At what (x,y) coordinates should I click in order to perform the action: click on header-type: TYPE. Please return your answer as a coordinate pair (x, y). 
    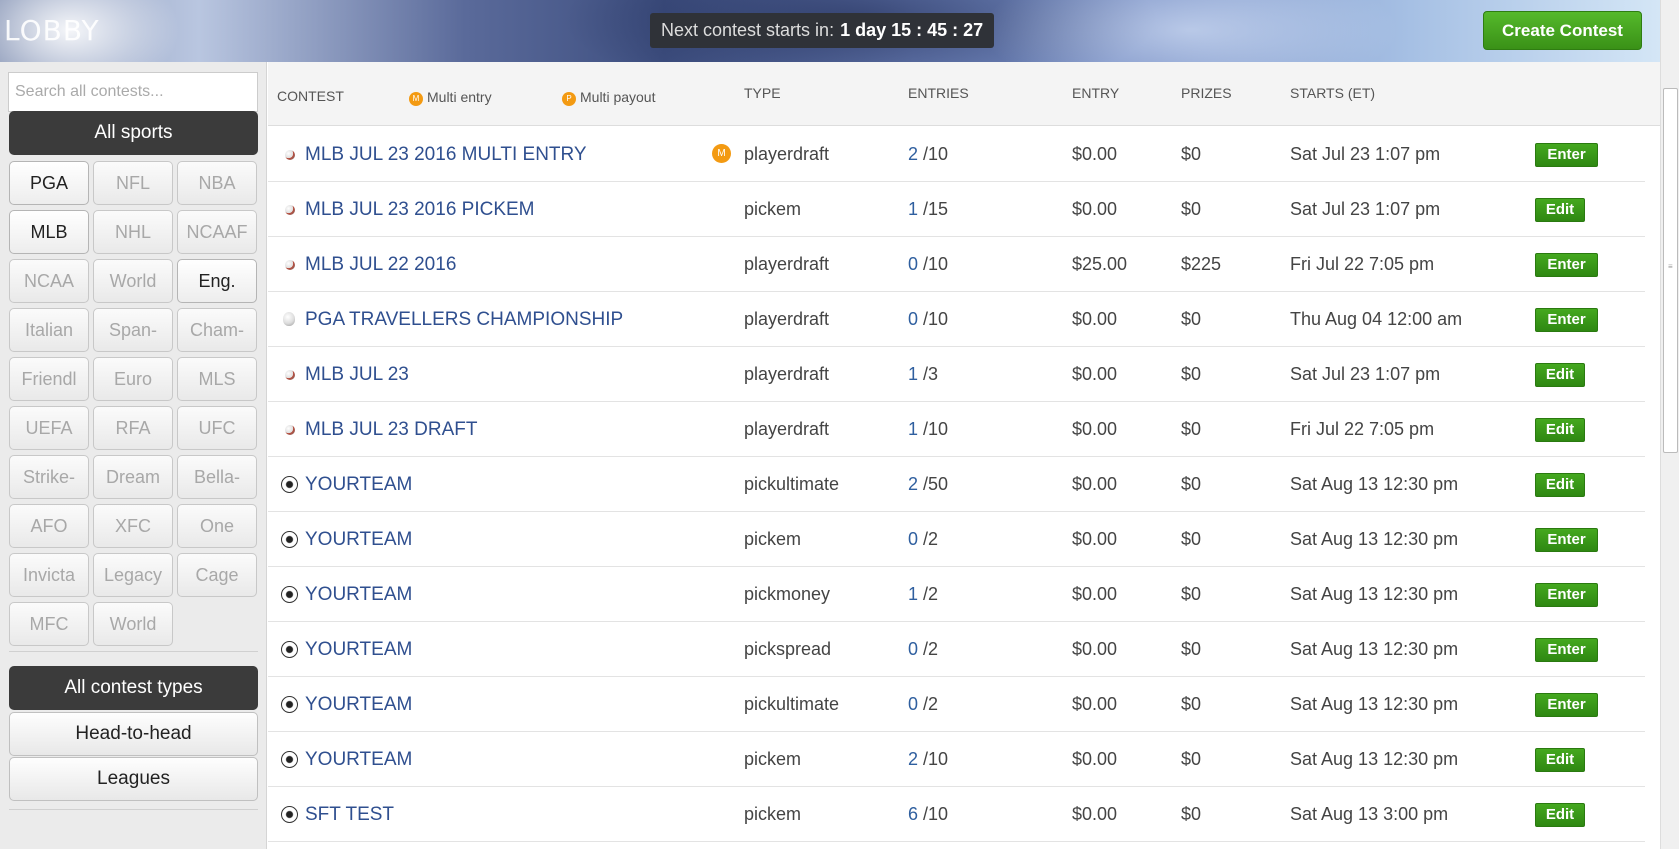
    Looking at the image, I should click on (762, 93).